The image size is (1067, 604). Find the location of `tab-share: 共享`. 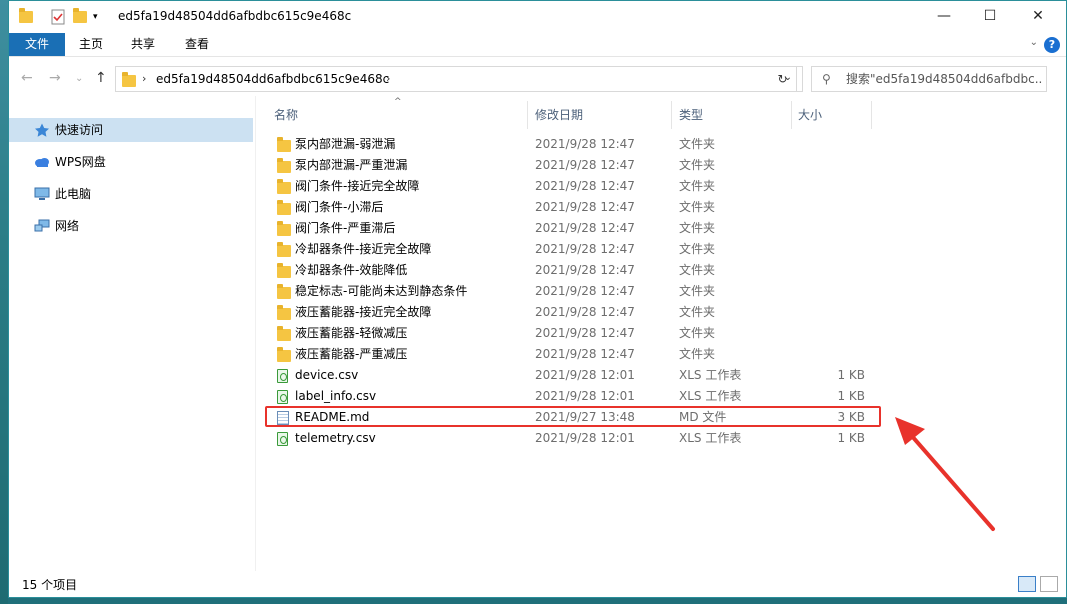

tab-share: 共享 is located at coordinates (143, 44).